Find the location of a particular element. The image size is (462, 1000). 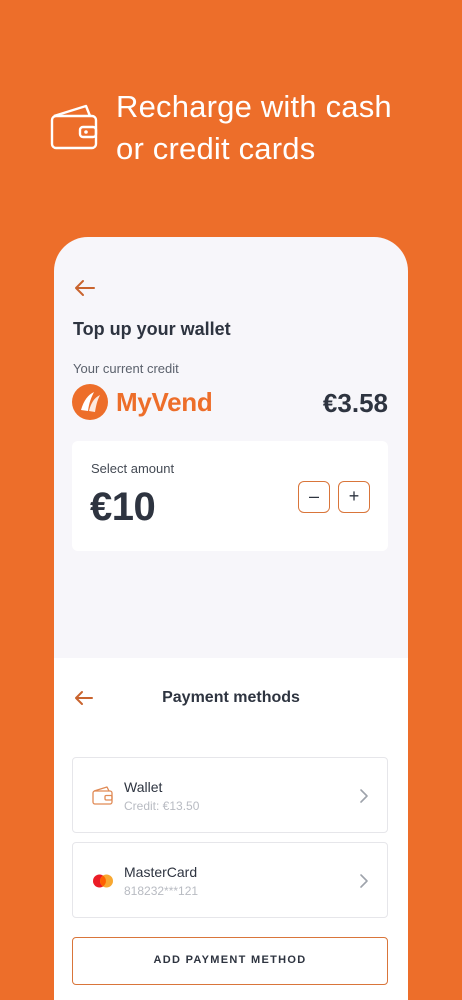

payment-method-name: Wallet is located at coordinates (143, 787).